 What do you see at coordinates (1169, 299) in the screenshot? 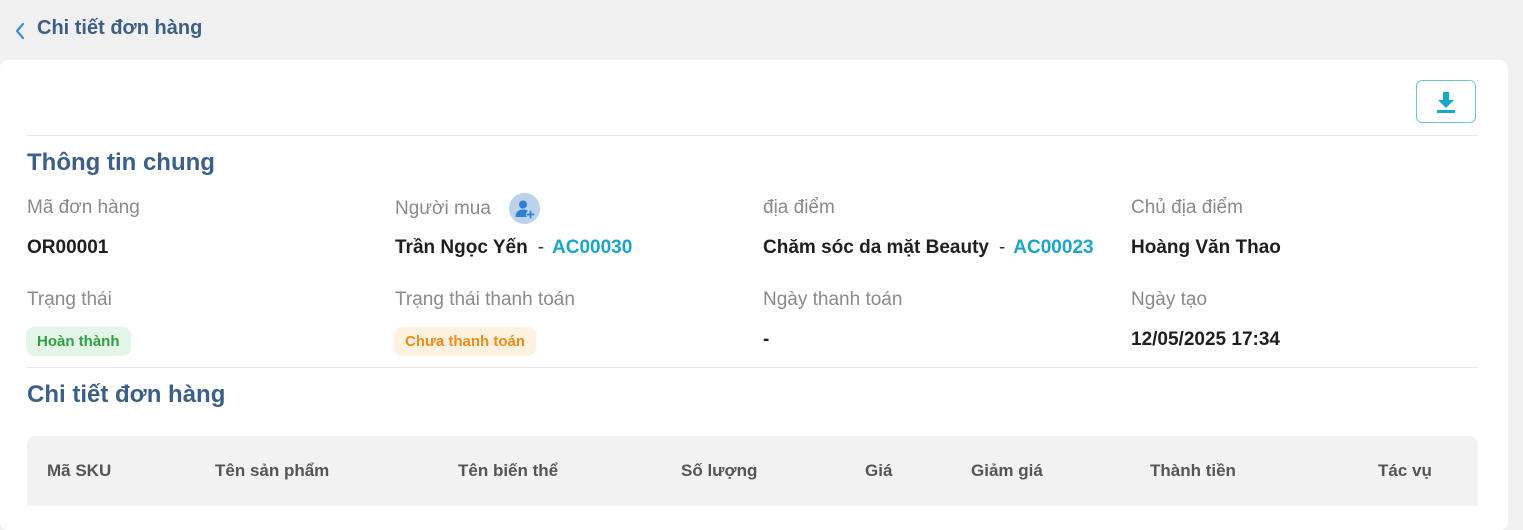
I see `created-label: Ngày tạo` at bounding box center [1169, 299].